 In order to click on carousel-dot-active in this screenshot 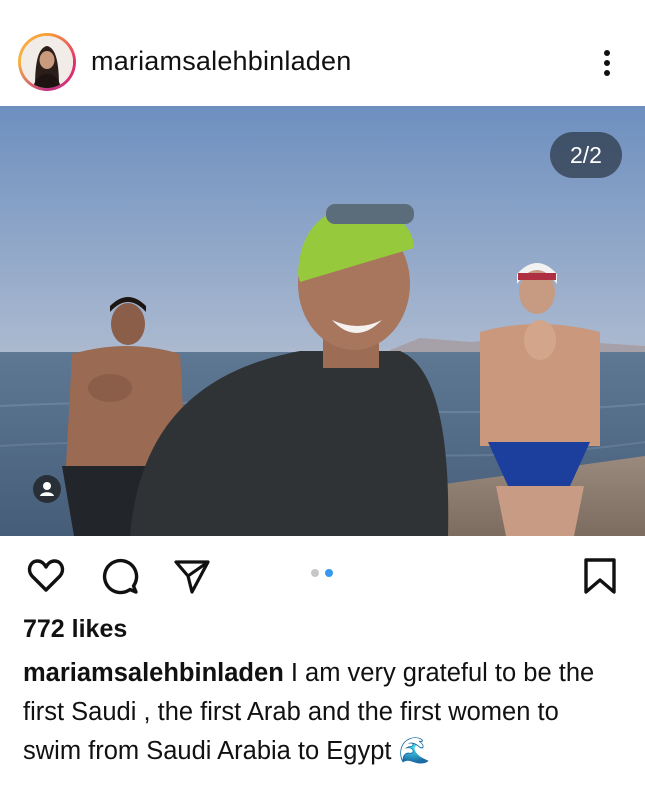, I will do `click(329, 573)`.